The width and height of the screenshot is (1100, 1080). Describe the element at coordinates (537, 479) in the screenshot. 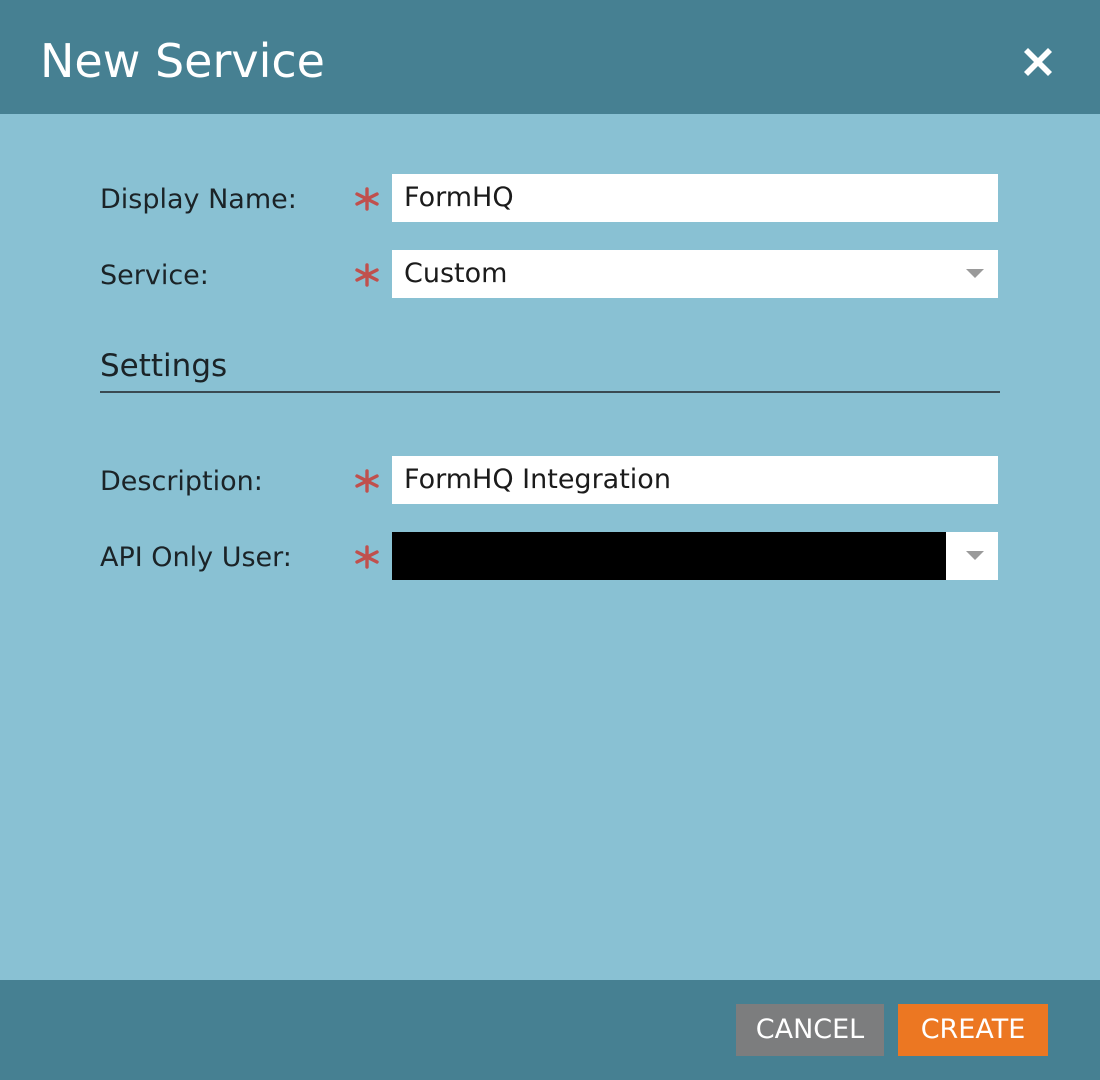

I see `description-value: FormHQ Integration` at that location.